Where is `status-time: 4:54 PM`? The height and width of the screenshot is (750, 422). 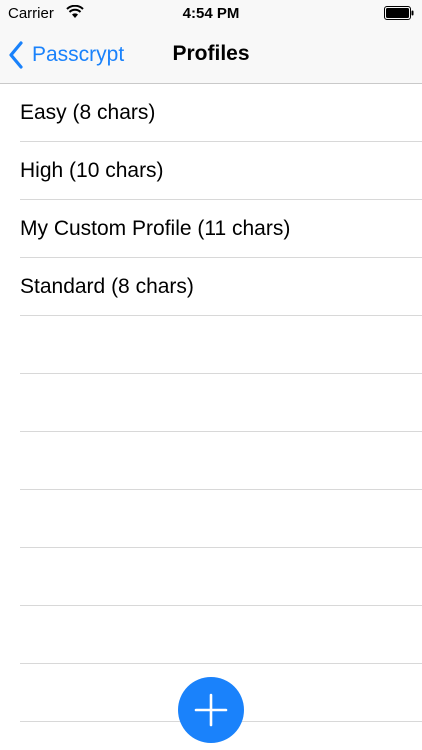
status-time: 4:54 PM is located at coordinates (211, 13).